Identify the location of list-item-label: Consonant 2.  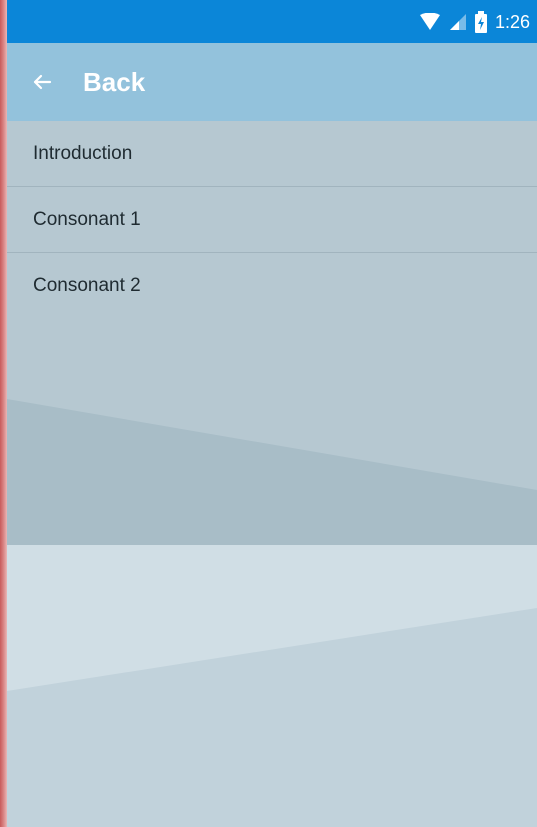
(87, 285).